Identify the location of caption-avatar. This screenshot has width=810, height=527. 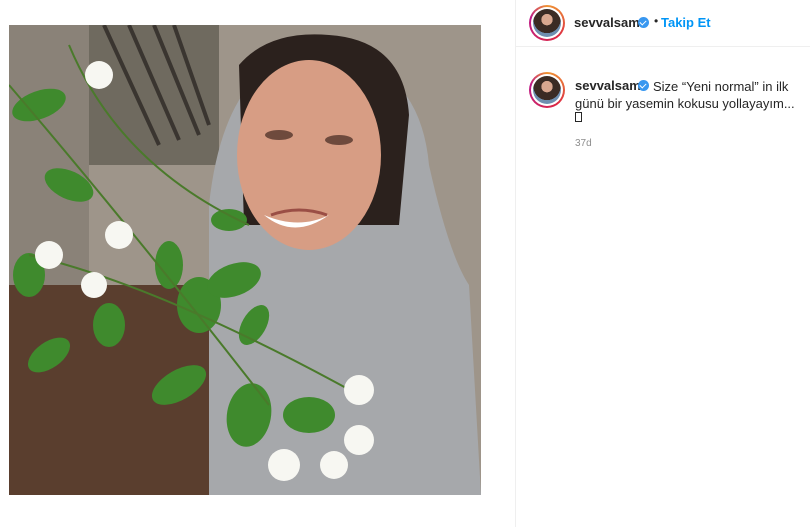
(547, 90).